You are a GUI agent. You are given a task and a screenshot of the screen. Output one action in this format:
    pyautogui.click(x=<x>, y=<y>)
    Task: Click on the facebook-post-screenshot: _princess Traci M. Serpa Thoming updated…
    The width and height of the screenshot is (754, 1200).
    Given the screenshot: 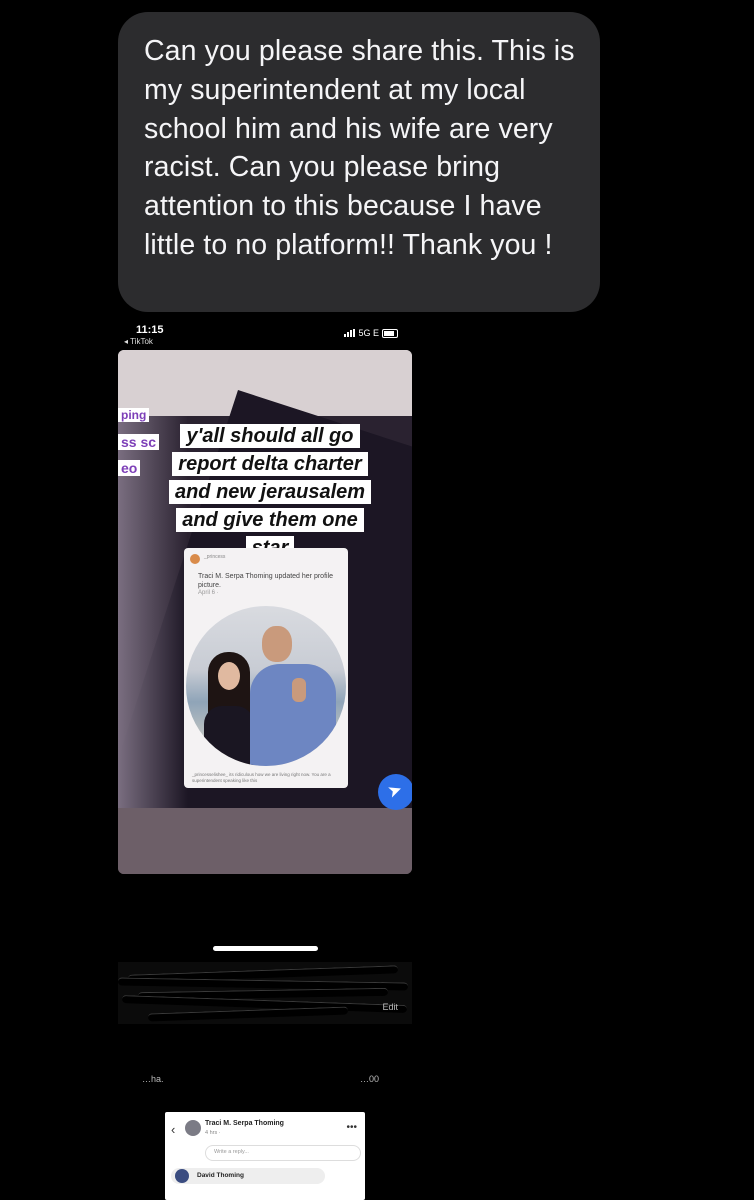 What is the action you would take?
    pyautogui.click(x=266, y=668)
    